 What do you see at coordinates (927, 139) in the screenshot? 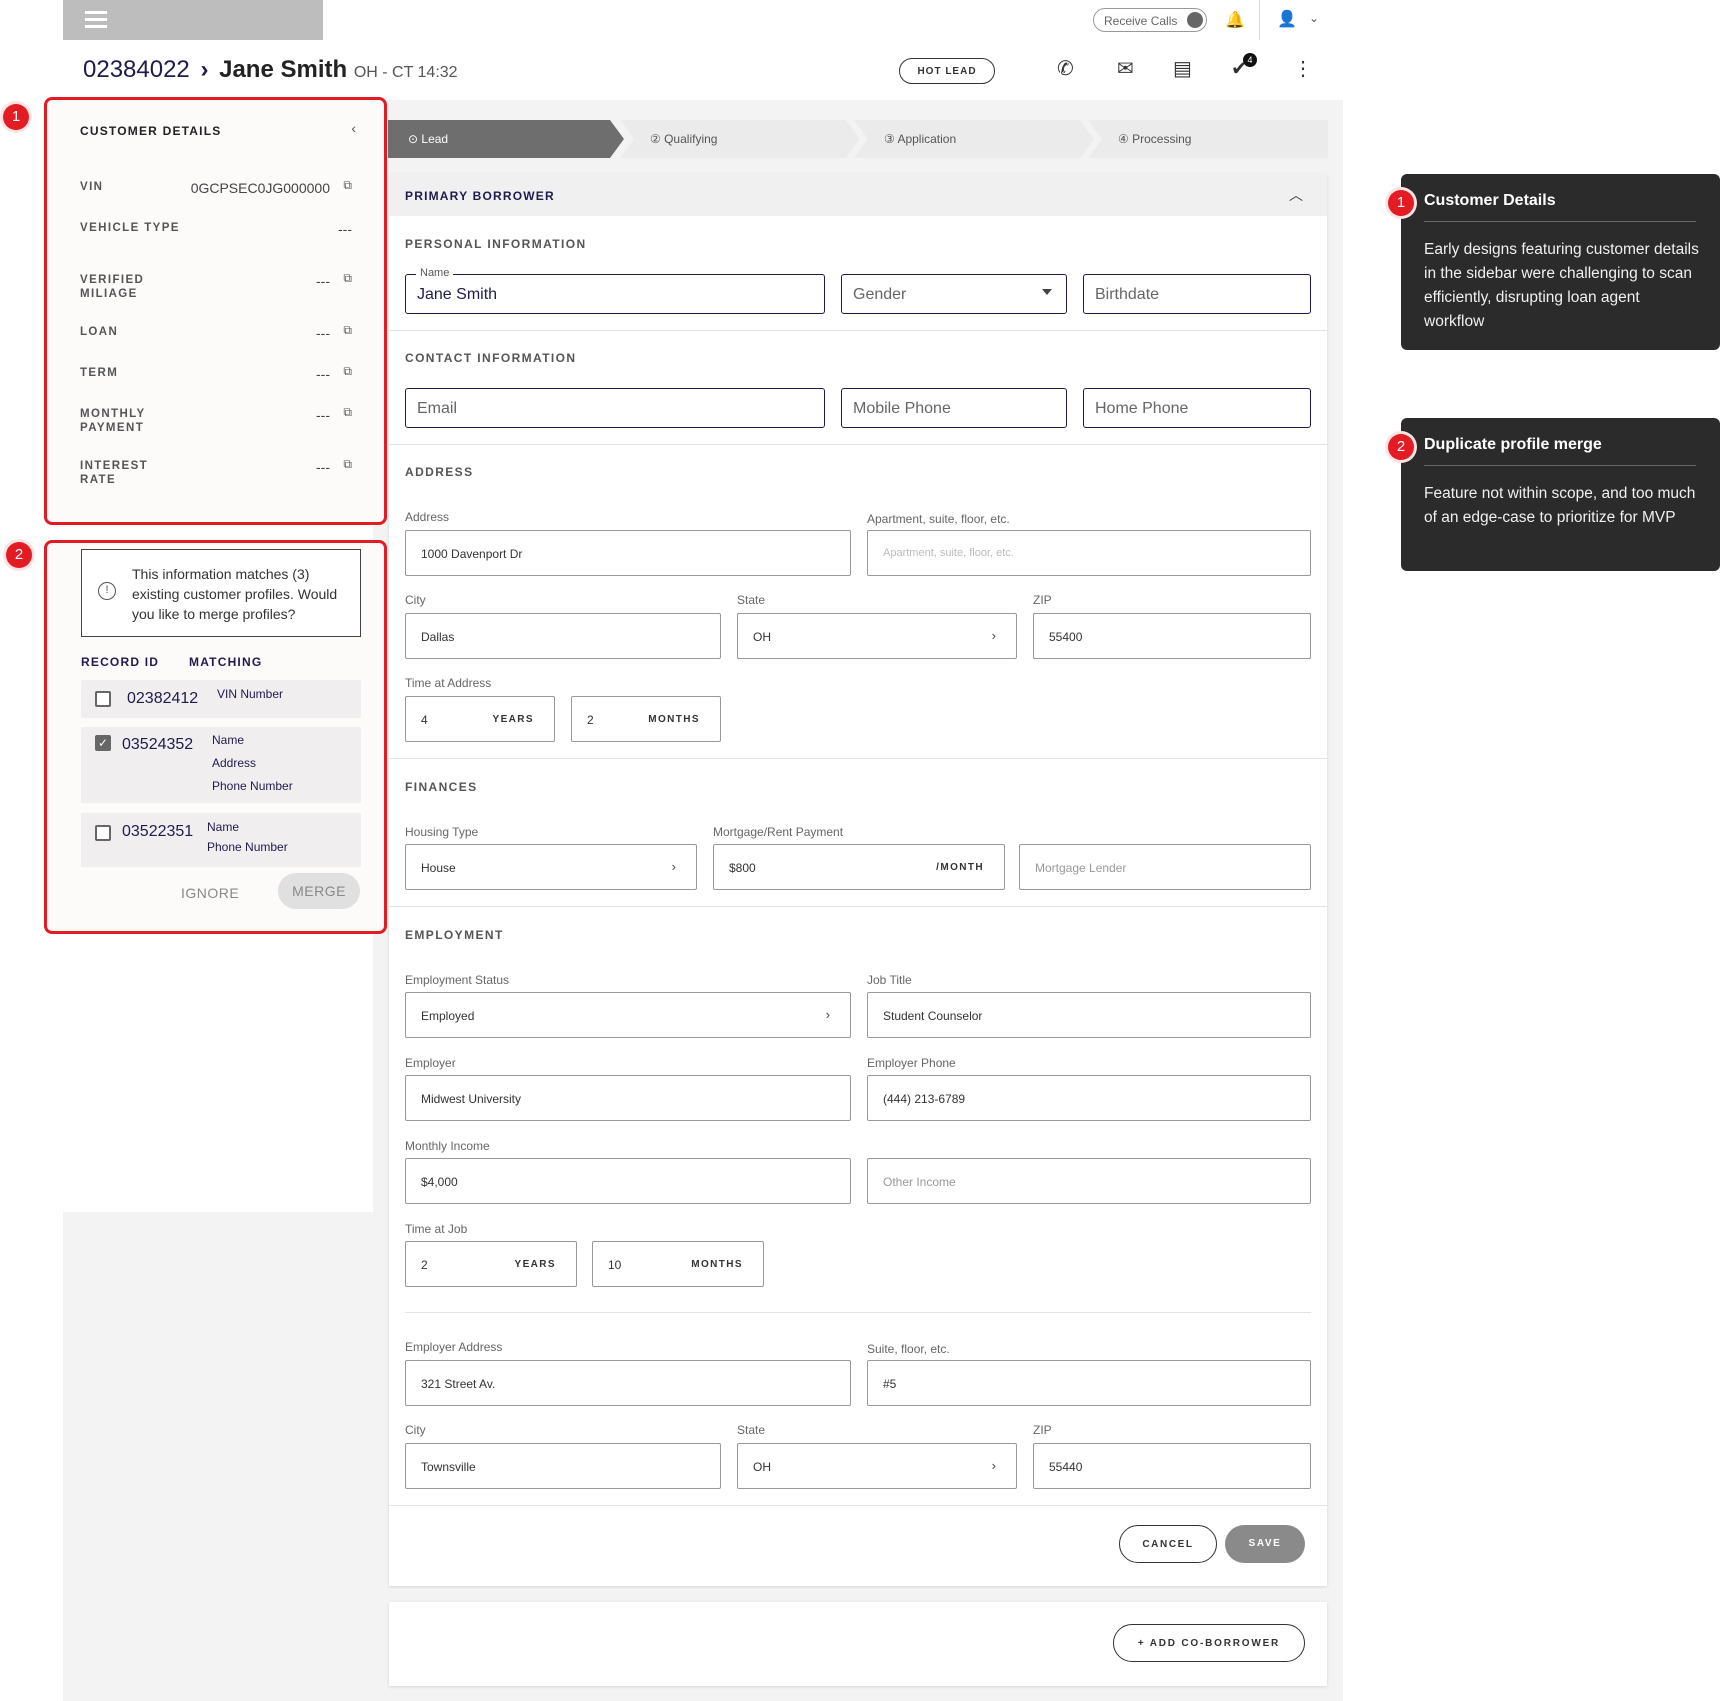
I see `step-label: Application` at bounding box center [927, 139].